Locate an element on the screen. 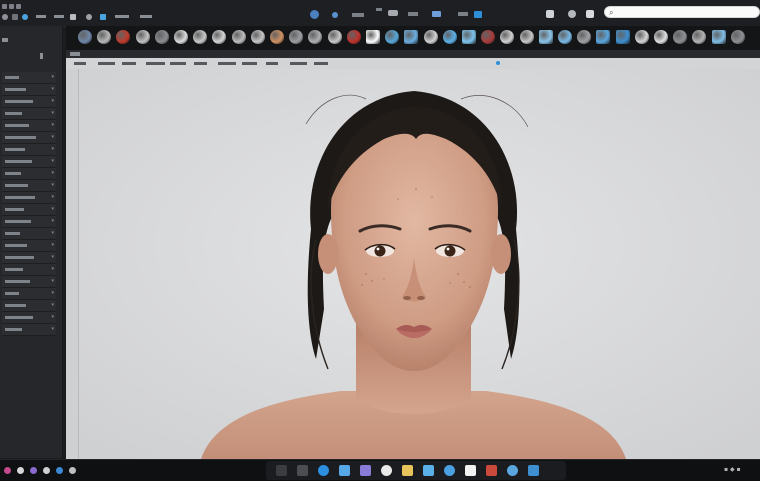 The image size is (760, 481). viewport-menu is located at coordinates (75, 54).